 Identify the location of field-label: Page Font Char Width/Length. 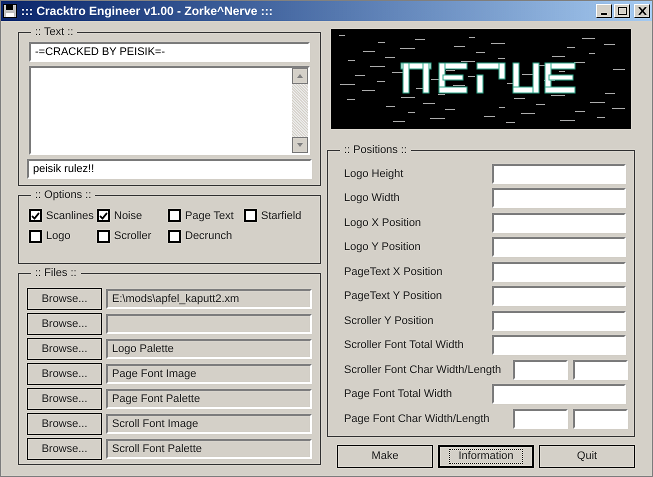
(417, 419).